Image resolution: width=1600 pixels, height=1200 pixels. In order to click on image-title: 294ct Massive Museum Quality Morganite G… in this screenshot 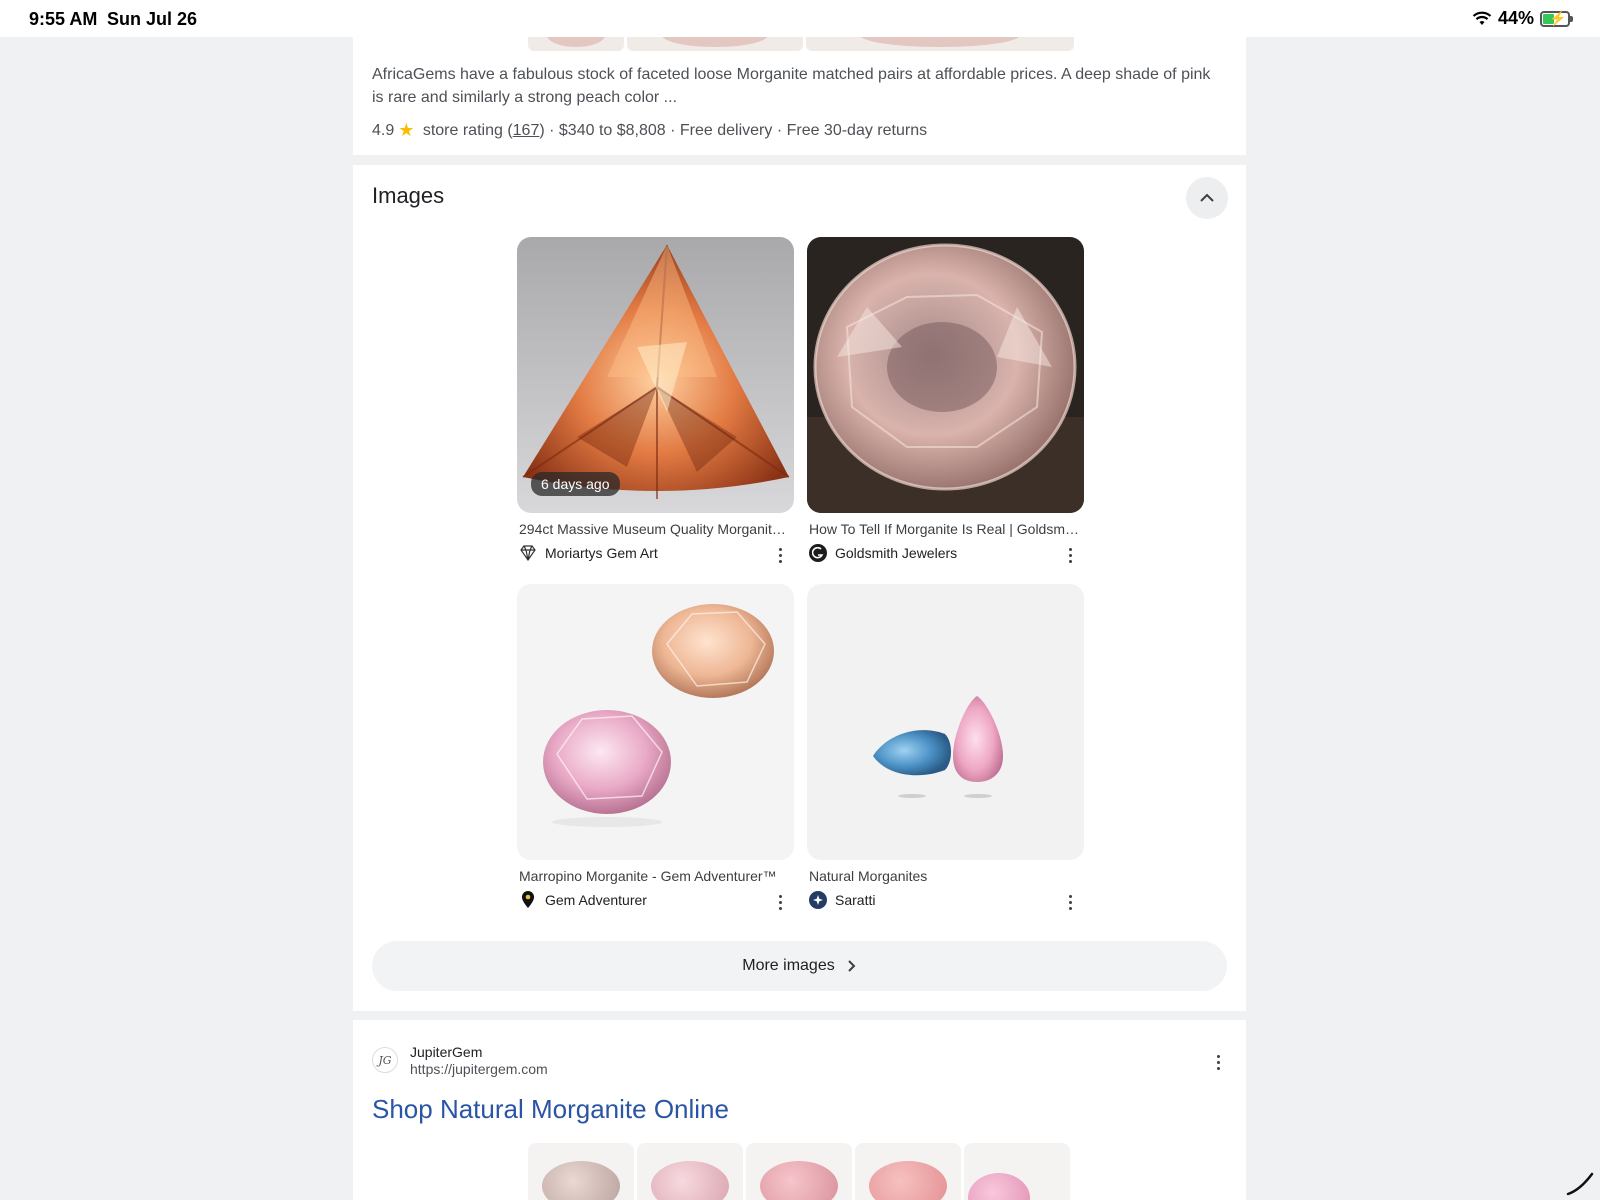, I will do `click(655, 529)`.